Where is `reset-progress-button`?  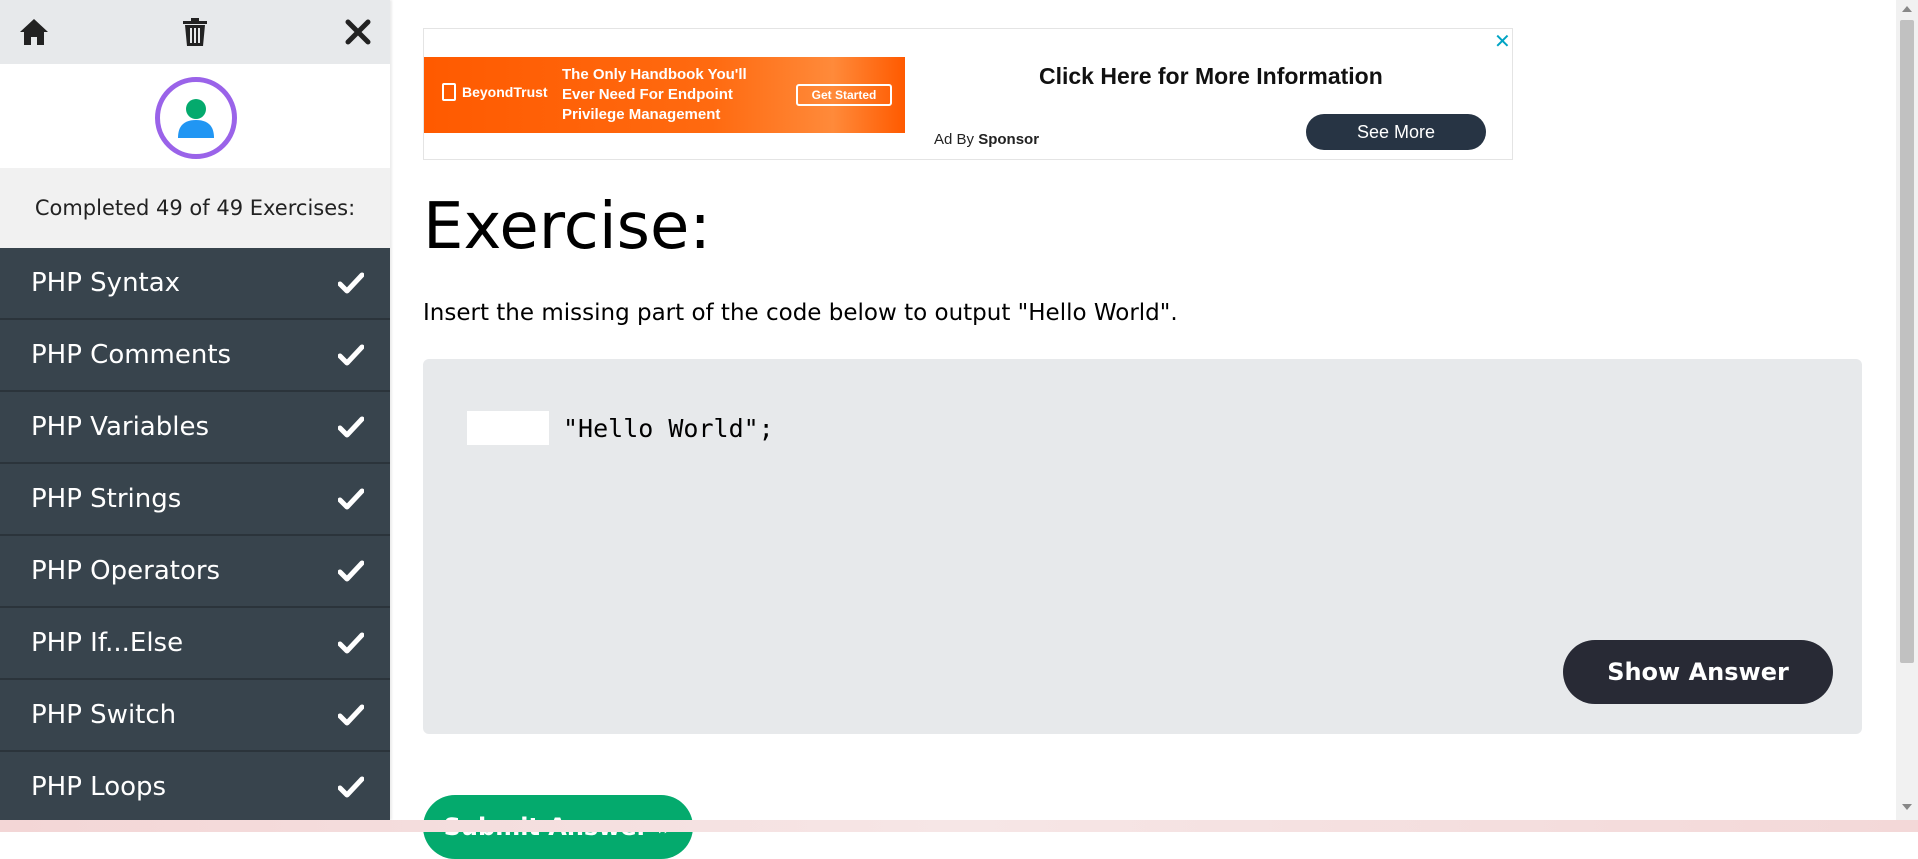 reset-progress-button is located at coordinates (195, 32).